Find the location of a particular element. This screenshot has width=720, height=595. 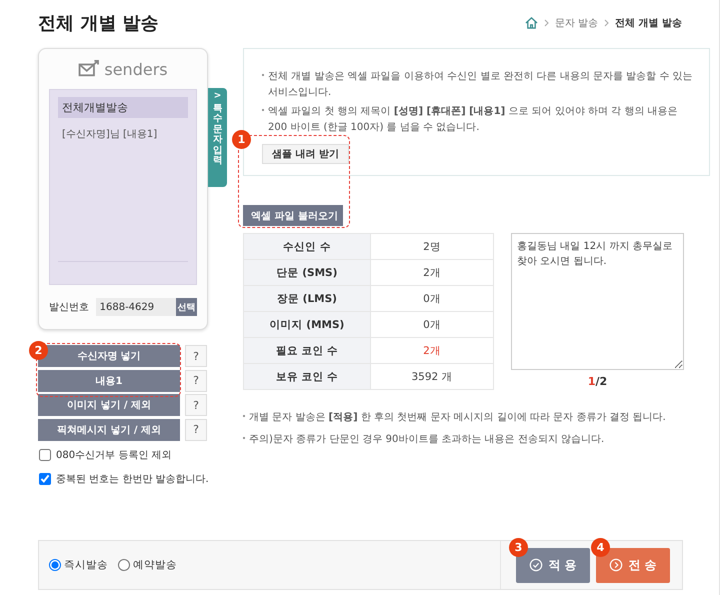

select-button: 선택 is located at coordinates (186, 307).